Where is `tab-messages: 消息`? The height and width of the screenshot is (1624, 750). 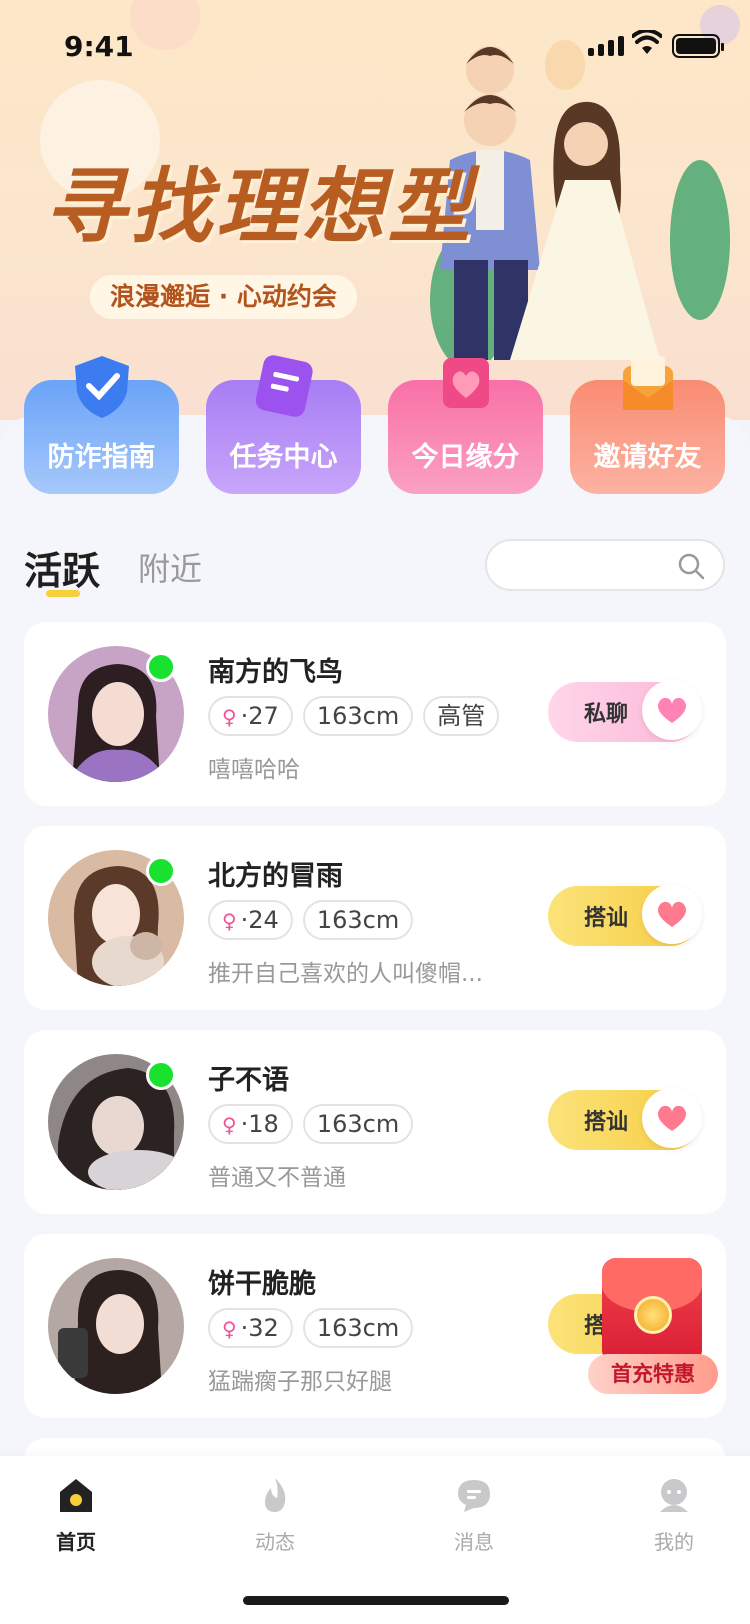 tab-messages: 消息 is located at coordinates (474, 1515).